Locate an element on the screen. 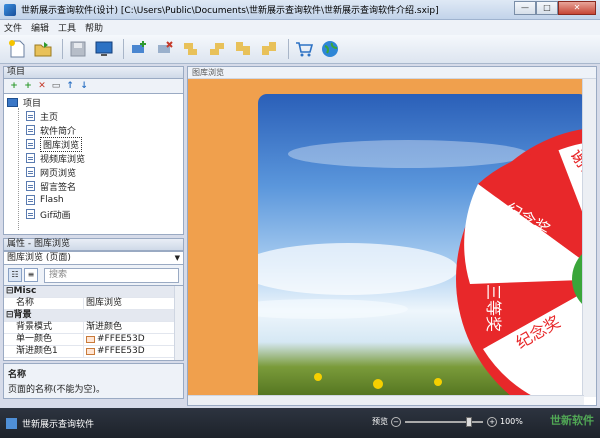  tree-item-label: Flash is located at coordinates (52, 200).